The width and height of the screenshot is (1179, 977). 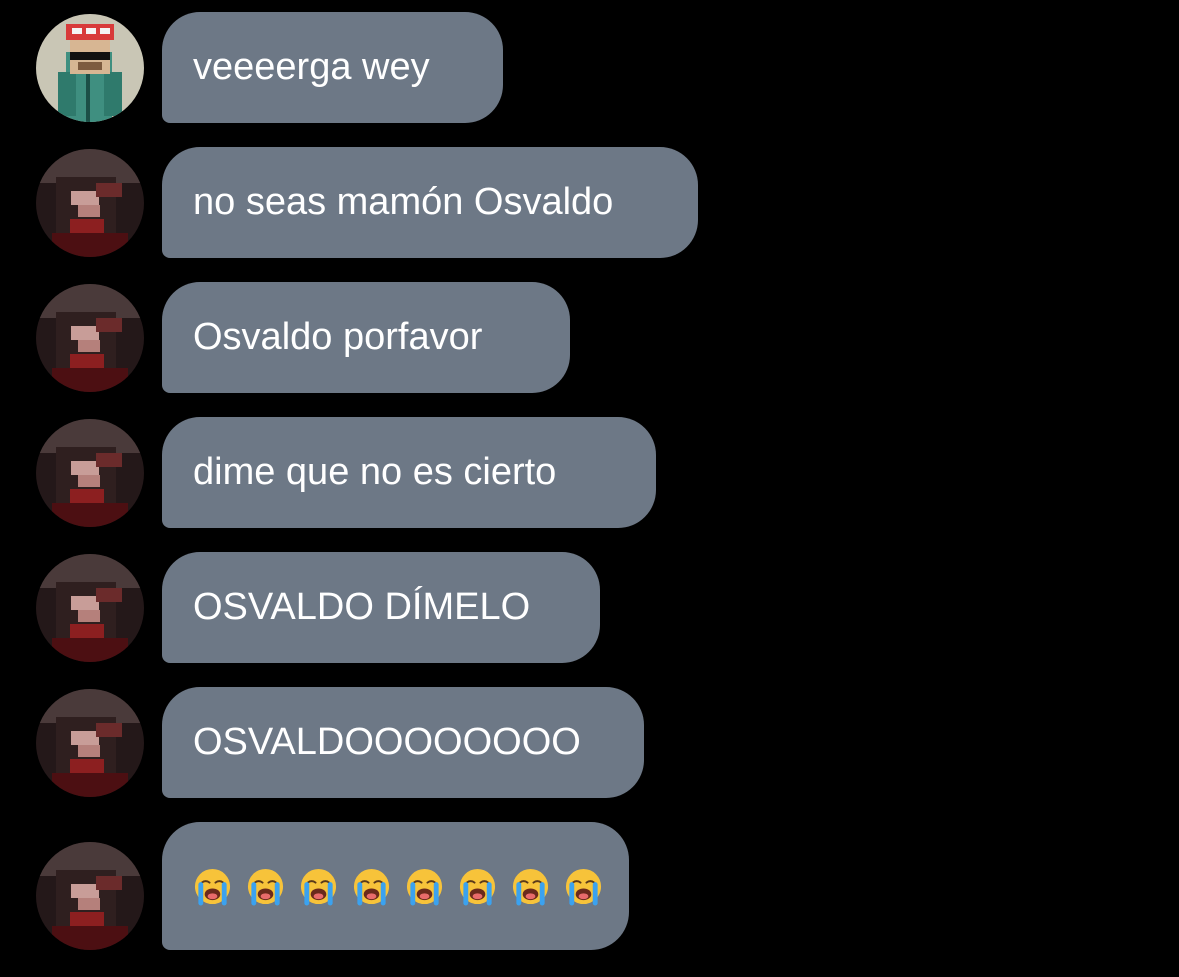 I want to click on message-bubble: veeeerga wey, so click(x=332, y=67).